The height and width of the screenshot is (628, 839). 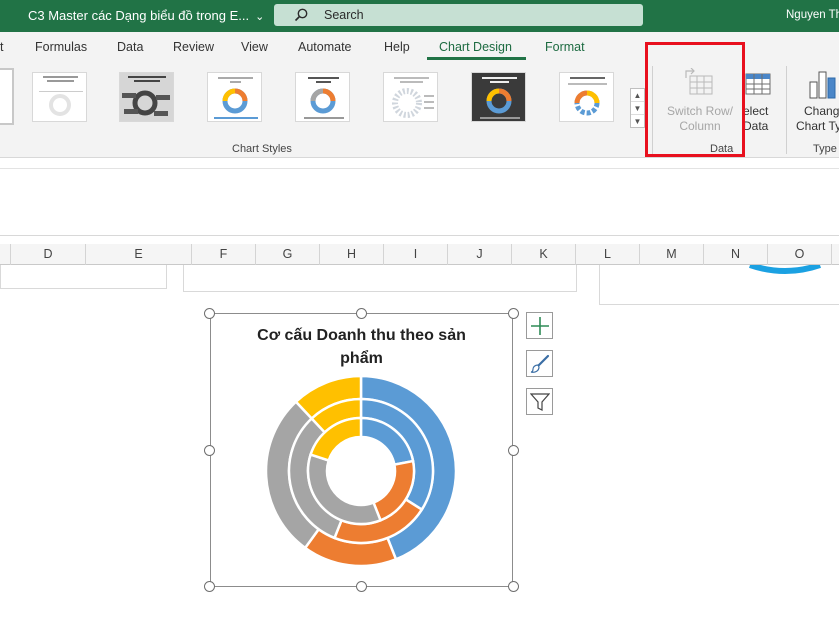 I want to click on chart-styles-scroll: ▲ ▼ ▼, so click(x=637, y=108).